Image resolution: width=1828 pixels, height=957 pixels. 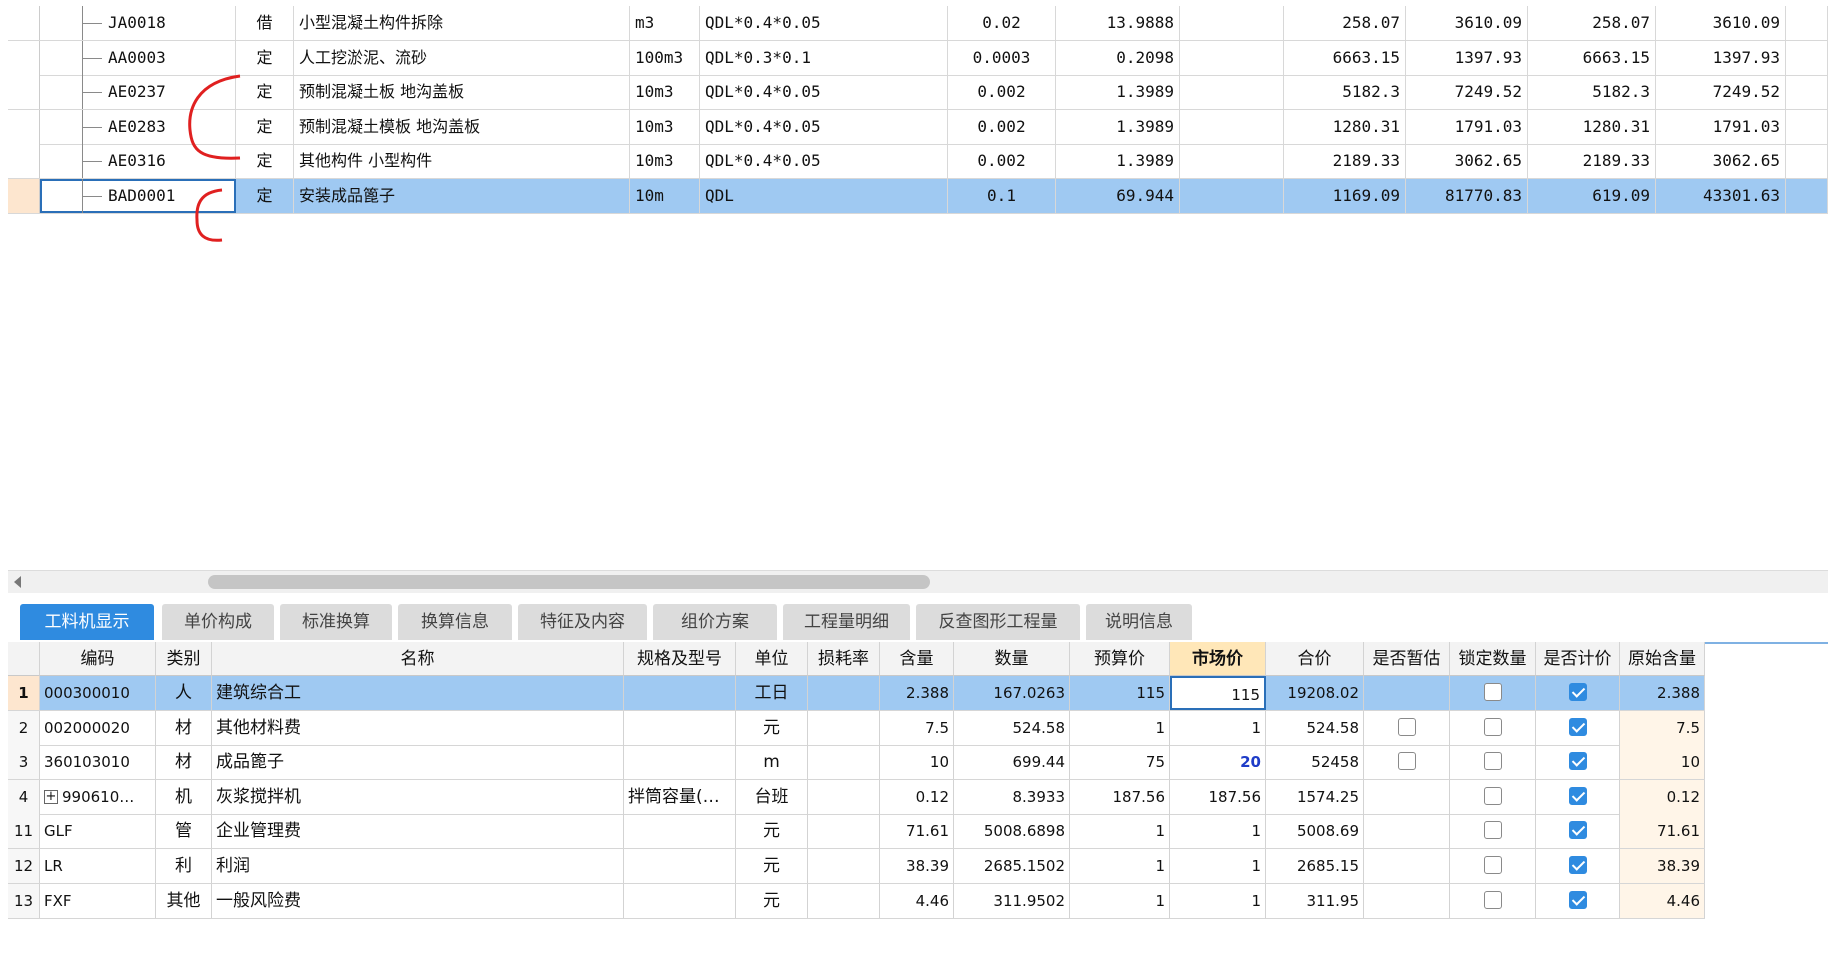 What do you see at coordinates (1345, 126) in the screenshot?
I see `quota-p1-cell: 1280.31` at bounding box center [1345, 126].